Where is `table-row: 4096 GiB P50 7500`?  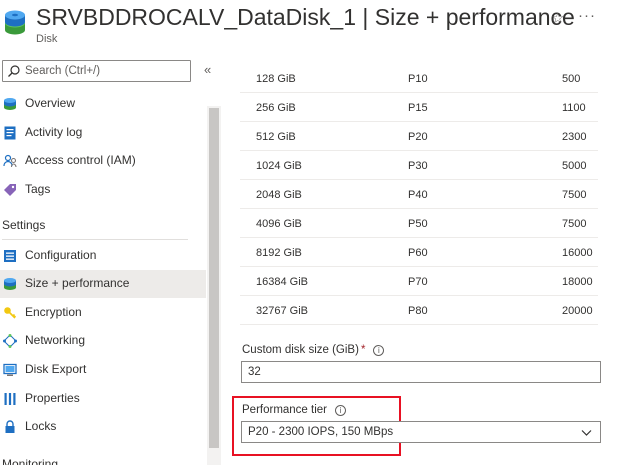 table-row: 4096 GiB P50 7500 is located at coordinates (419, 223).